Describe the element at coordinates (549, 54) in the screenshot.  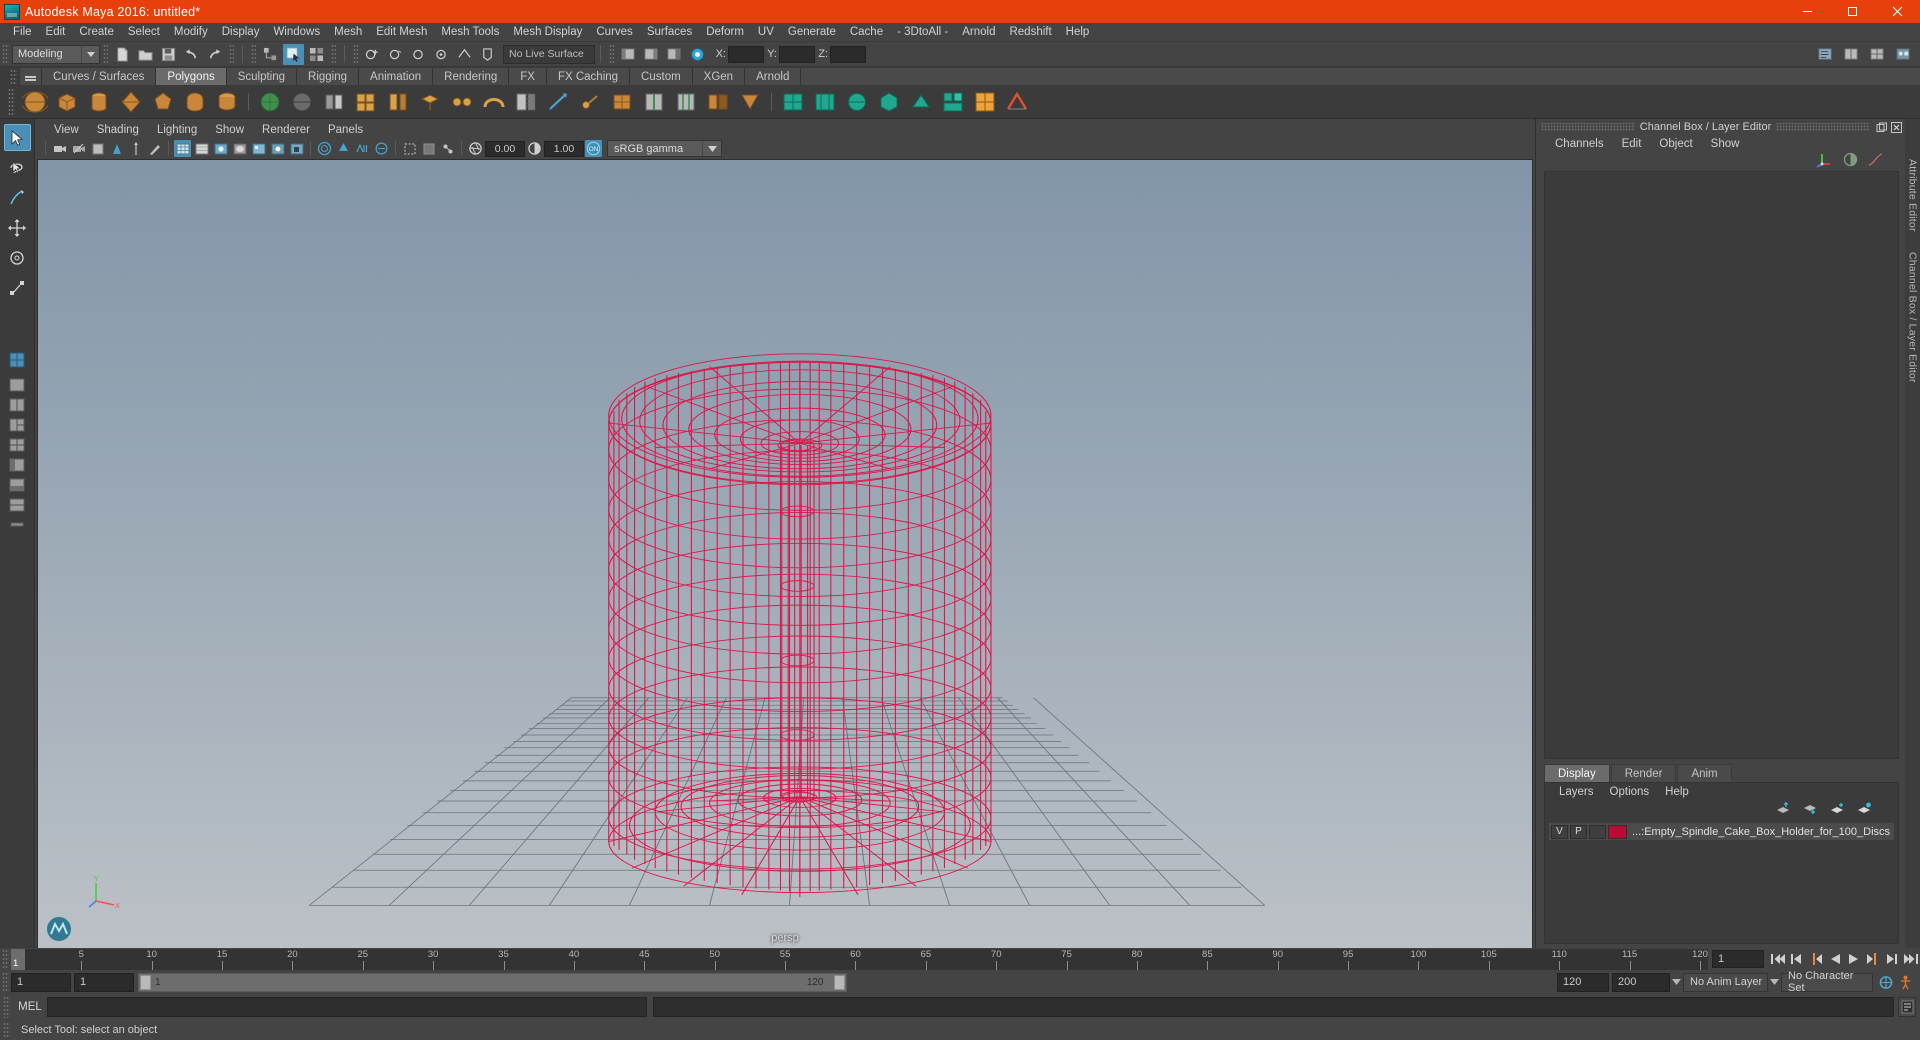
I see `live-surface-field: No Live Surface` at that location.